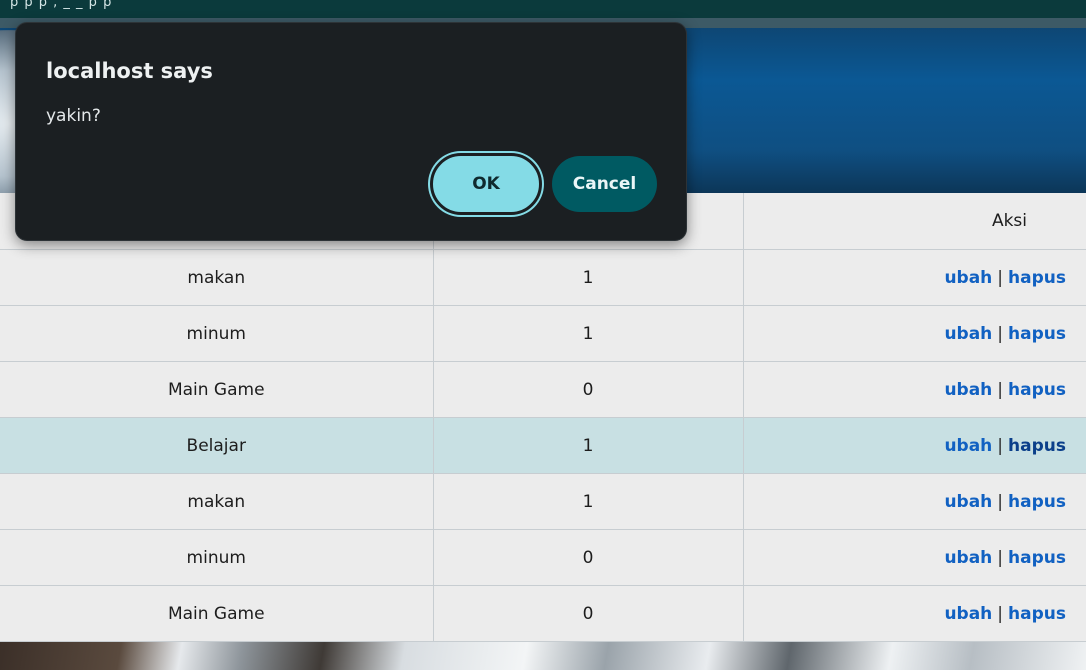 Image resolution: width=1086 pixels, height=670 pixels. What do you see at coordinates (129, 71) in the screenshot?
I see `dialog-title: localhost says` at bounding box center [129, 71].